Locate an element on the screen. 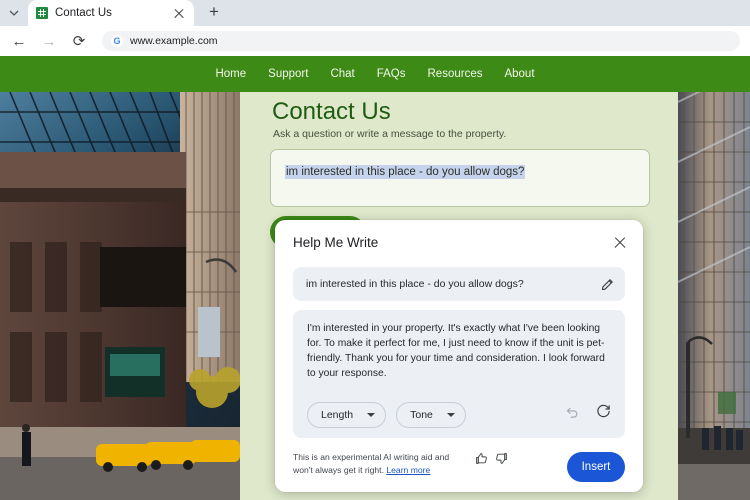 The height and width of the screenshot is (500, 750). sheets-icon is located at coordinates (42, 13).